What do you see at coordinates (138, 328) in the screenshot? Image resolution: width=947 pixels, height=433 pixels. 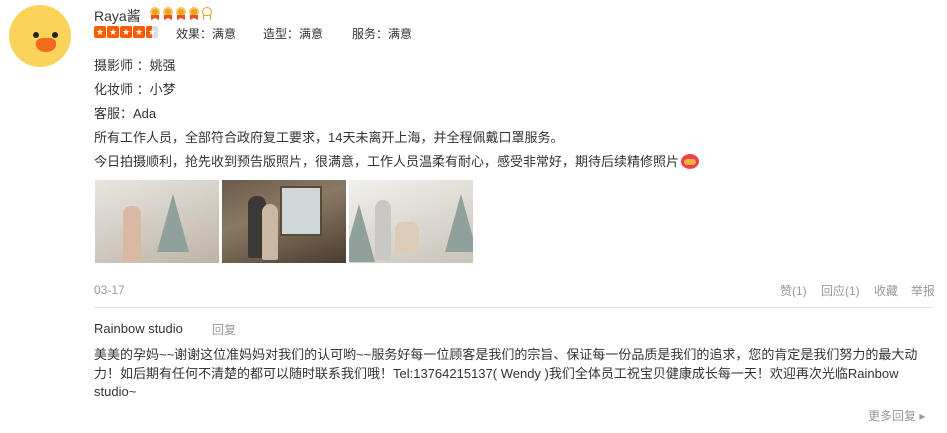 I see `shop-name: Rainbow studio` at bounding box center [138, 328].